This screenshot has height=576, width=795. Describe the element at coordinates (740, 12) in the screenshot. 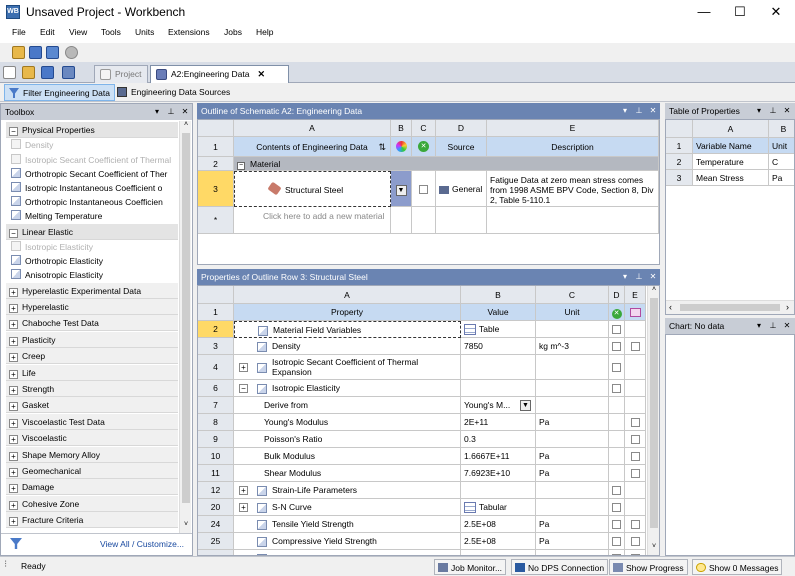

I see `maximize-button: ☐` at that location.